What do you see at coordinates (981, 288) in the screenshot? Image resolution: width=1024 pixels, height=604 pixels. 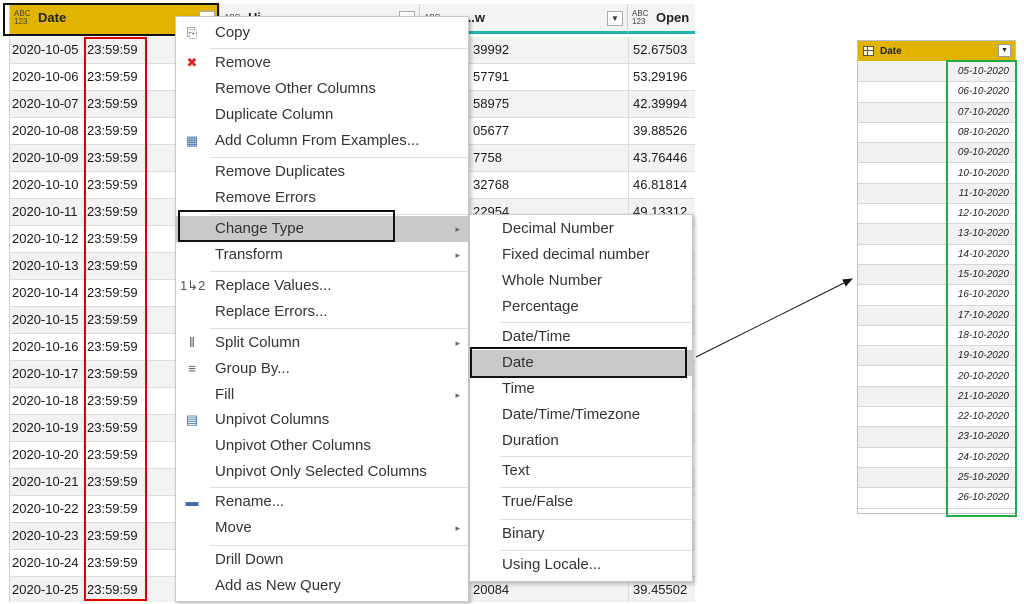 I see `date-values-highlight` at bounding box center [981, 288].